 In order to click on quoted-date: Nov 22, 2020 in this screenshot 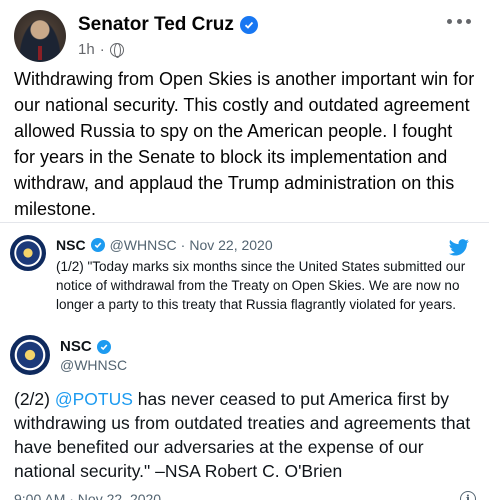, I will do `click(231, 245)`.